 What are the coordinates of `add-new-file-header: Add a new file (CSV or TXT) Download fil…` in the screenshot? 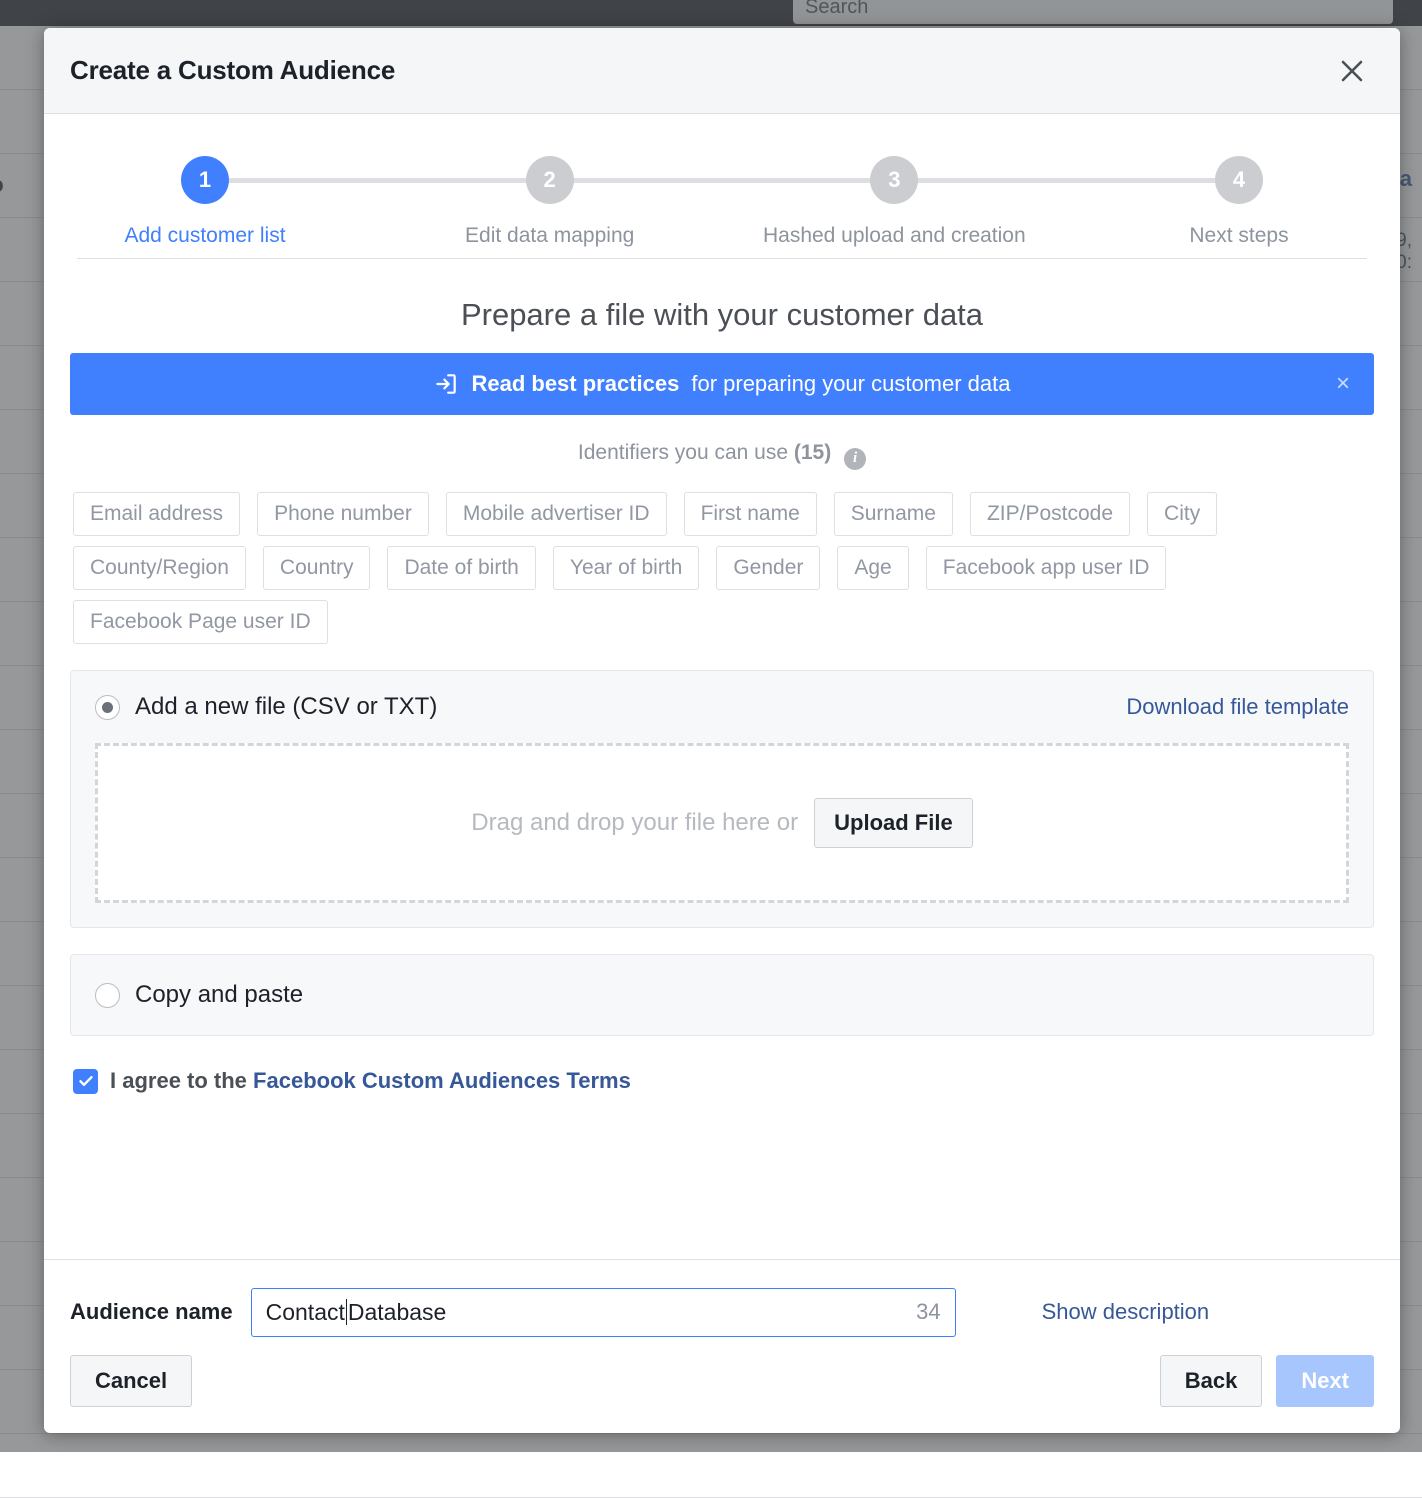 It's located at (722, 707).